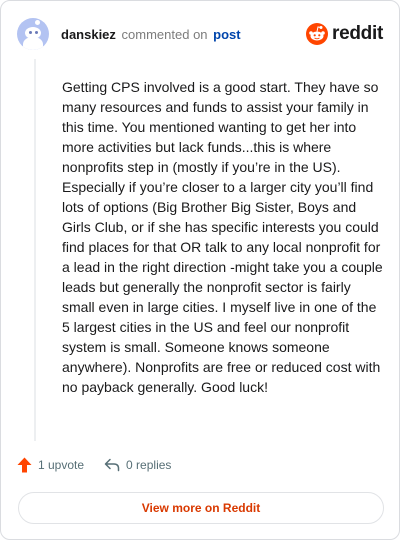 This screenshot has width=400, height=540. I want to click on avatar-head, so click(33, 33).